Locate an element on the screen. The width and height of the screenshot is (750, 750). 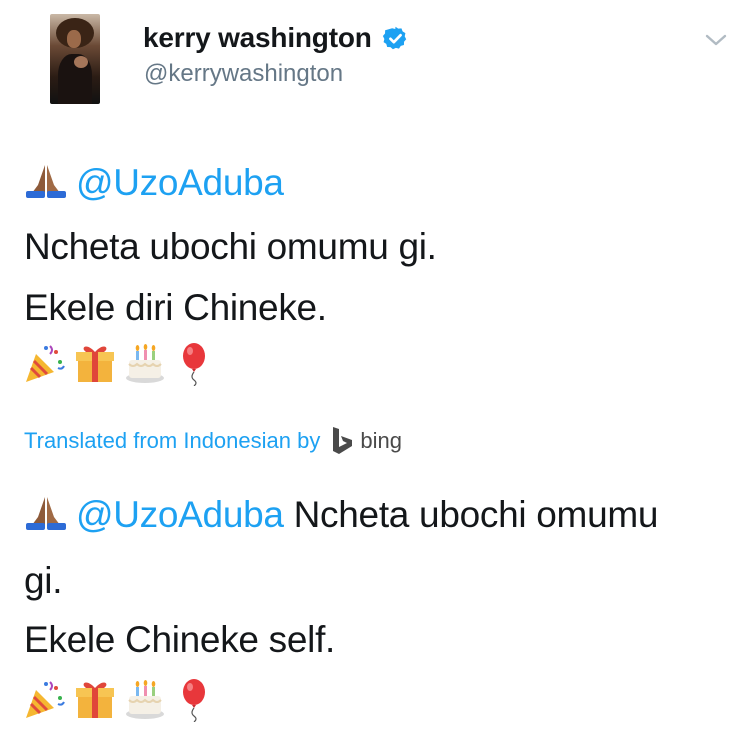
bing-logo: bing is located at coordinates (366, 441).